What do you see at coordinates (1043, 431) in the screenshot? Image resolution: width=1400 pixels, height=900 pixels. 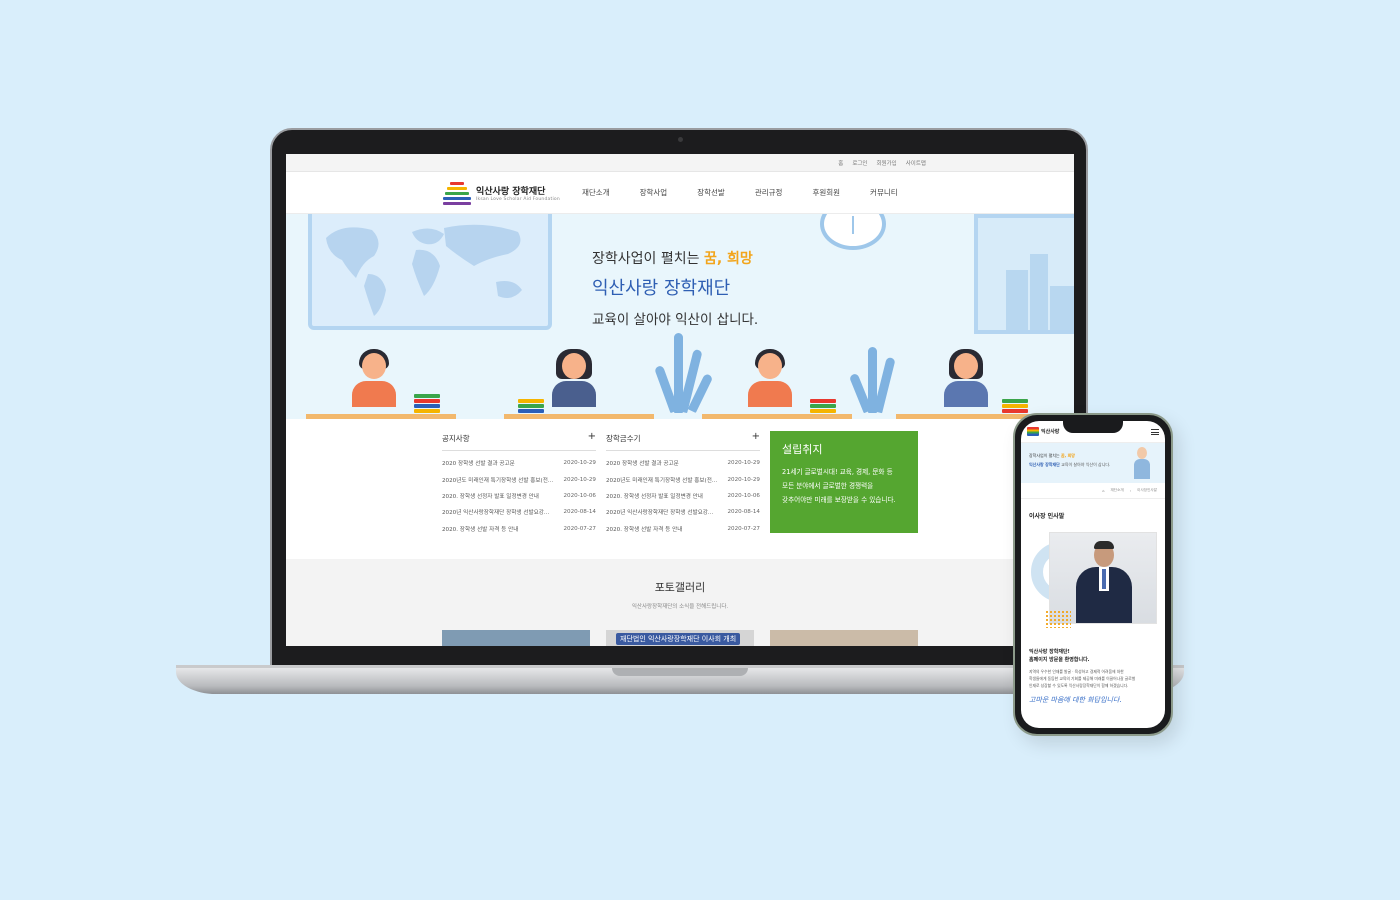 I see `mobile-logo: 익산사랑` at bounding box center [1043, 431].